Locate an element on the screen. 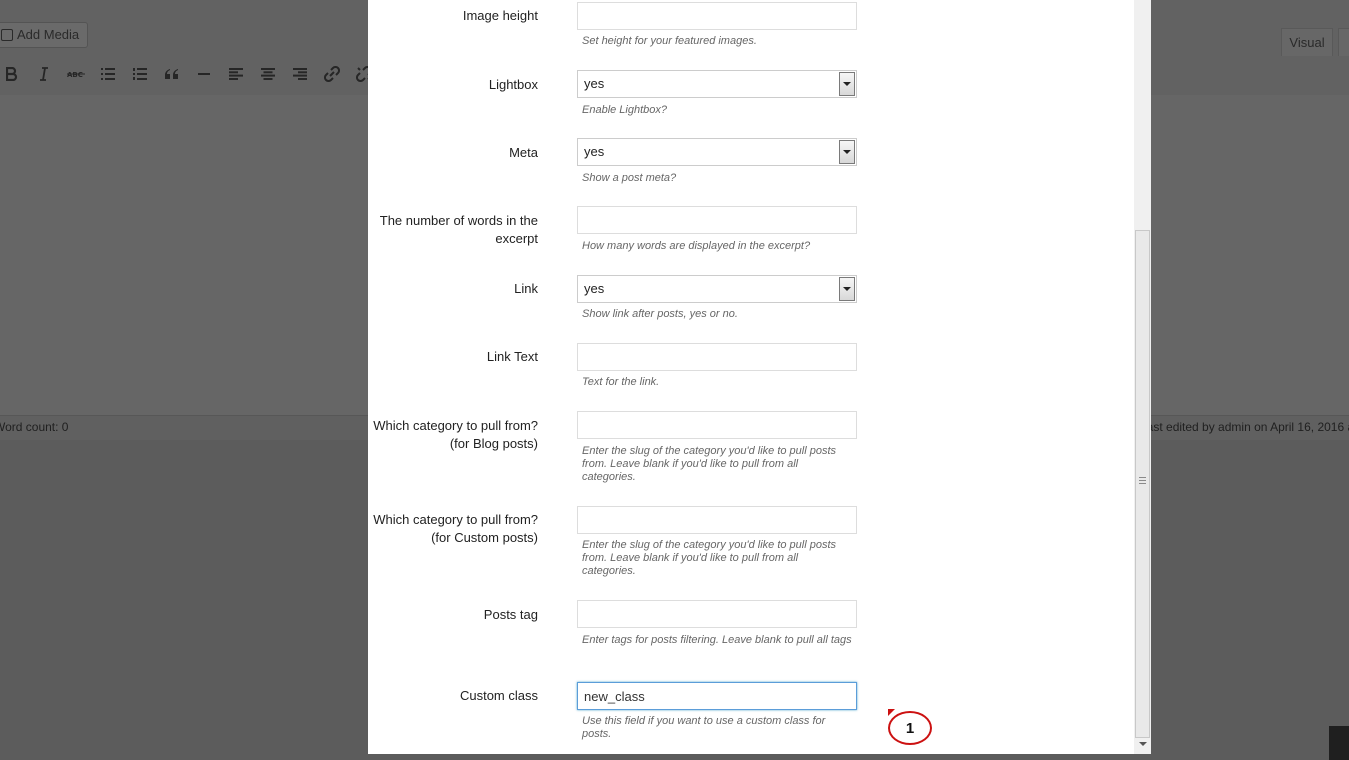 Image resolution: width=1349 pixels, height=760 pixels. scroll-down-arrow-icon is located at coordinates (1143, 744).